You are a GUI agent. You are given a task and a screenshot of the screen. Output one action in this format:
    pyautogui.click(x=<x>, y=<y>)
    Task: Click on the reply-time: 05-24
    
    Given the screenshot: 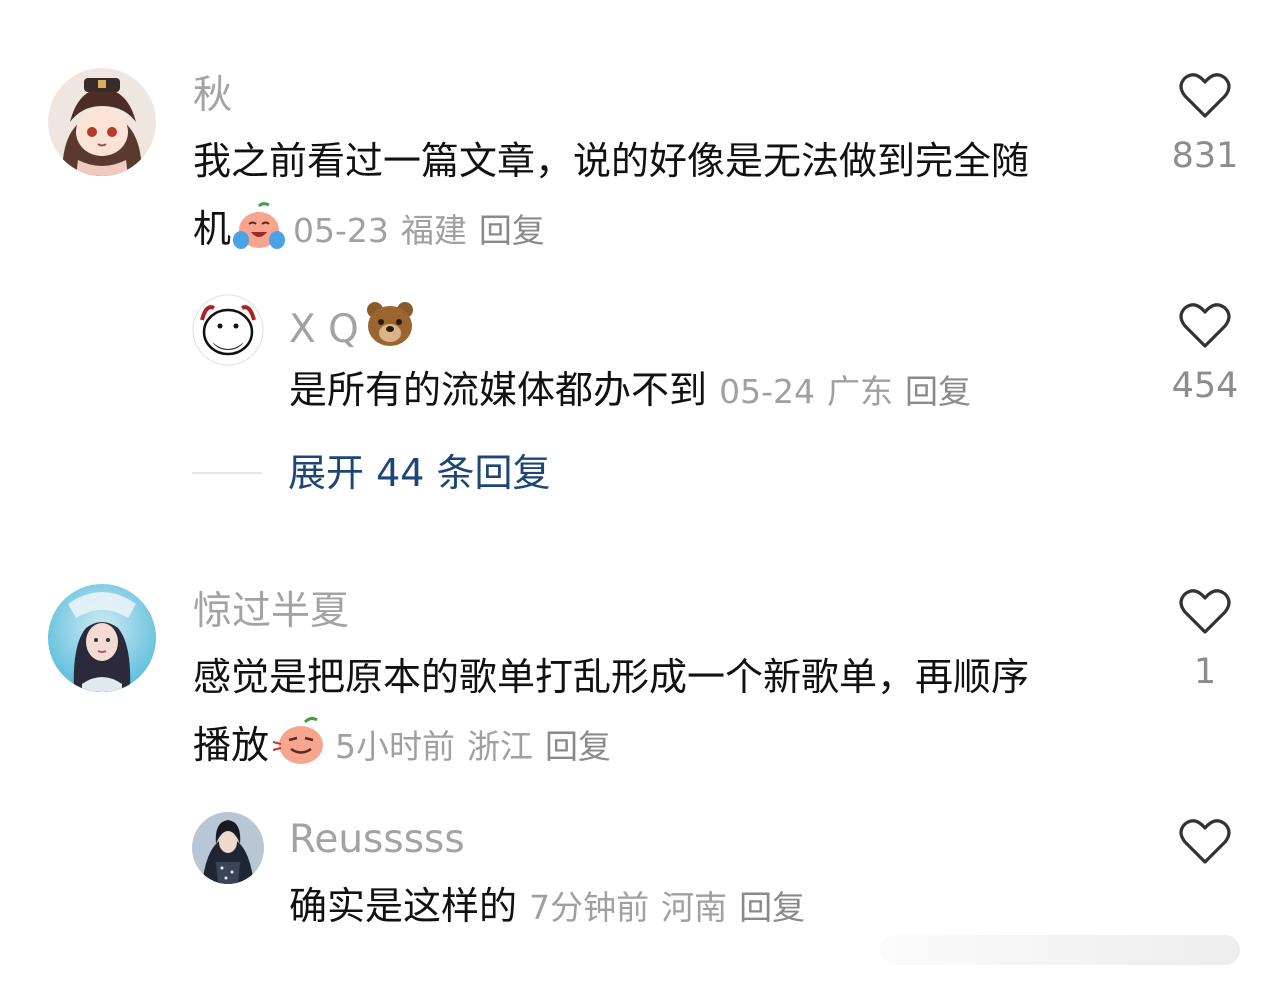 What is the action you would take?
    pyautogui.click(x=767, y=391)
    